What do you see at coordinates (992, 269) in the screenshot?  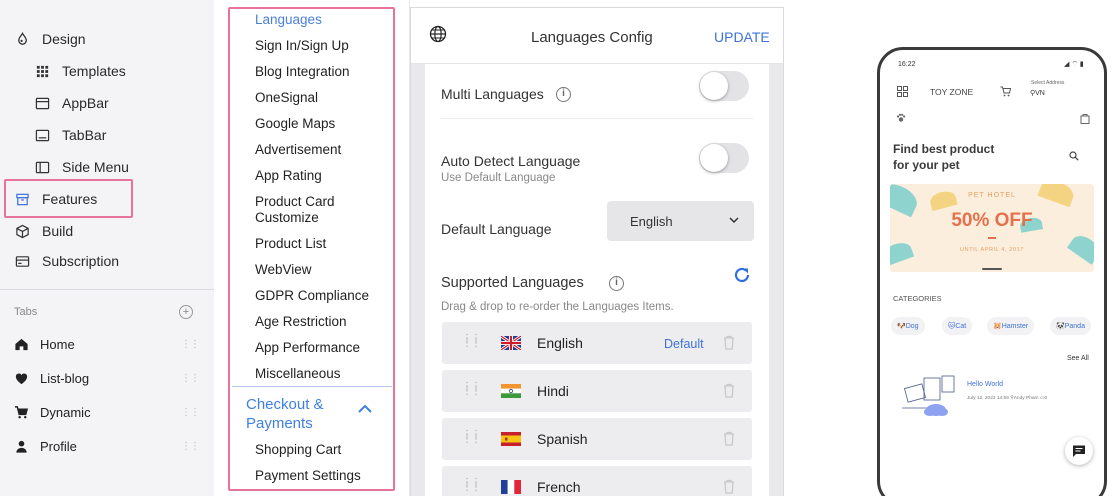 I see `carousel-indicator` at bounding box center [992, 269].